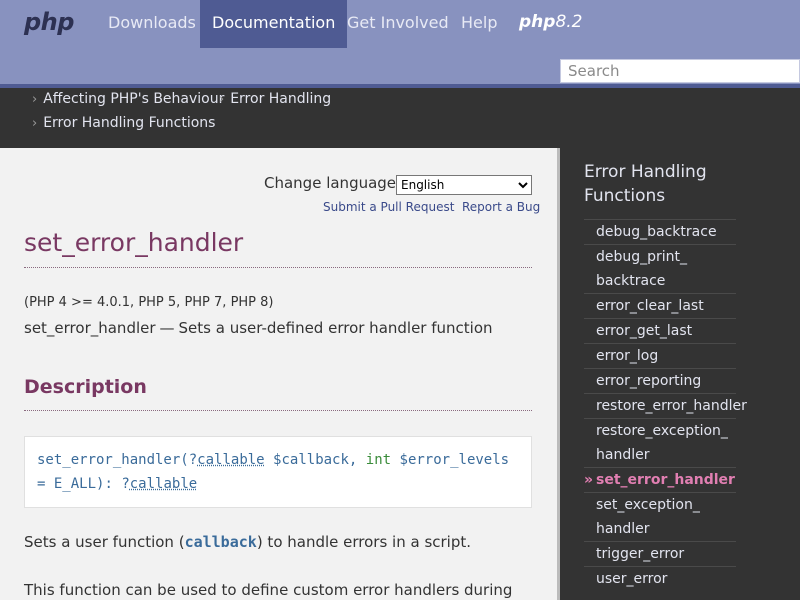 The height and width of the screenshot is (600, 800). Describe the element at coordinates (163, 484) in the screenshot. I see `return-type-link: callable` at that location.